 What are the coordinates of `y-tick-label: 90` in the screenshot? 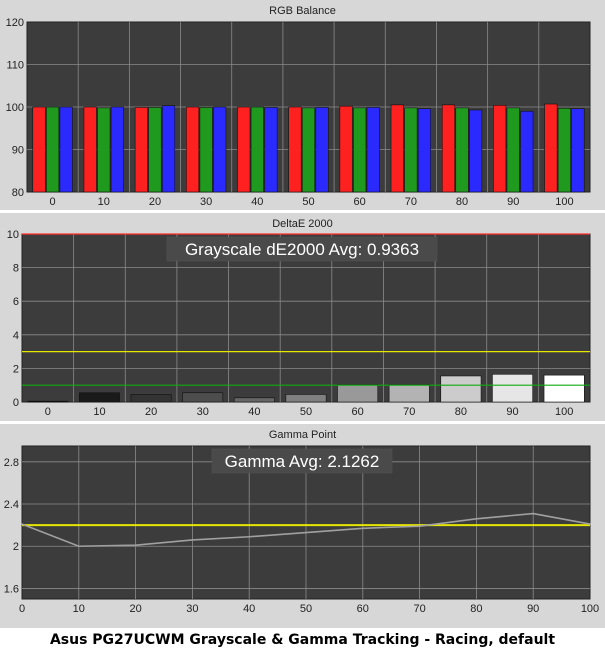 It's located at (18, 151).